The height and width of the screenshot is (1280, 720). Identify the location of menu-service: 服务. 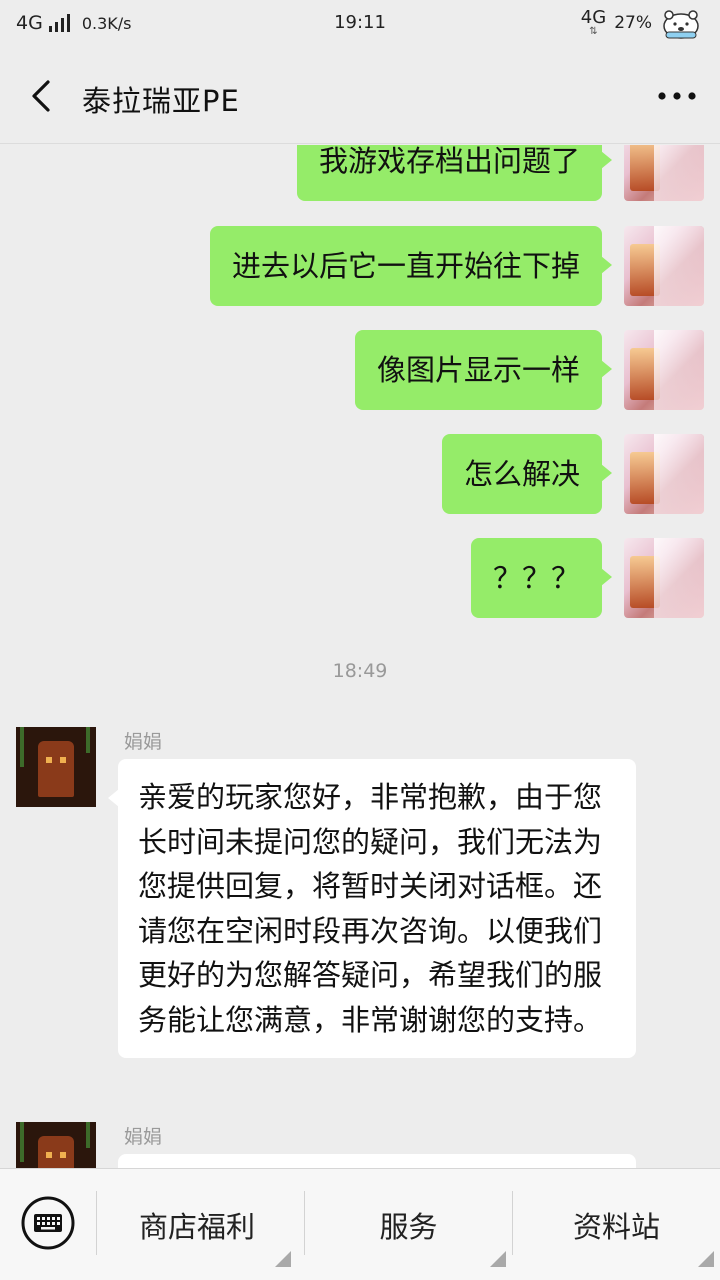
(408, 1224).